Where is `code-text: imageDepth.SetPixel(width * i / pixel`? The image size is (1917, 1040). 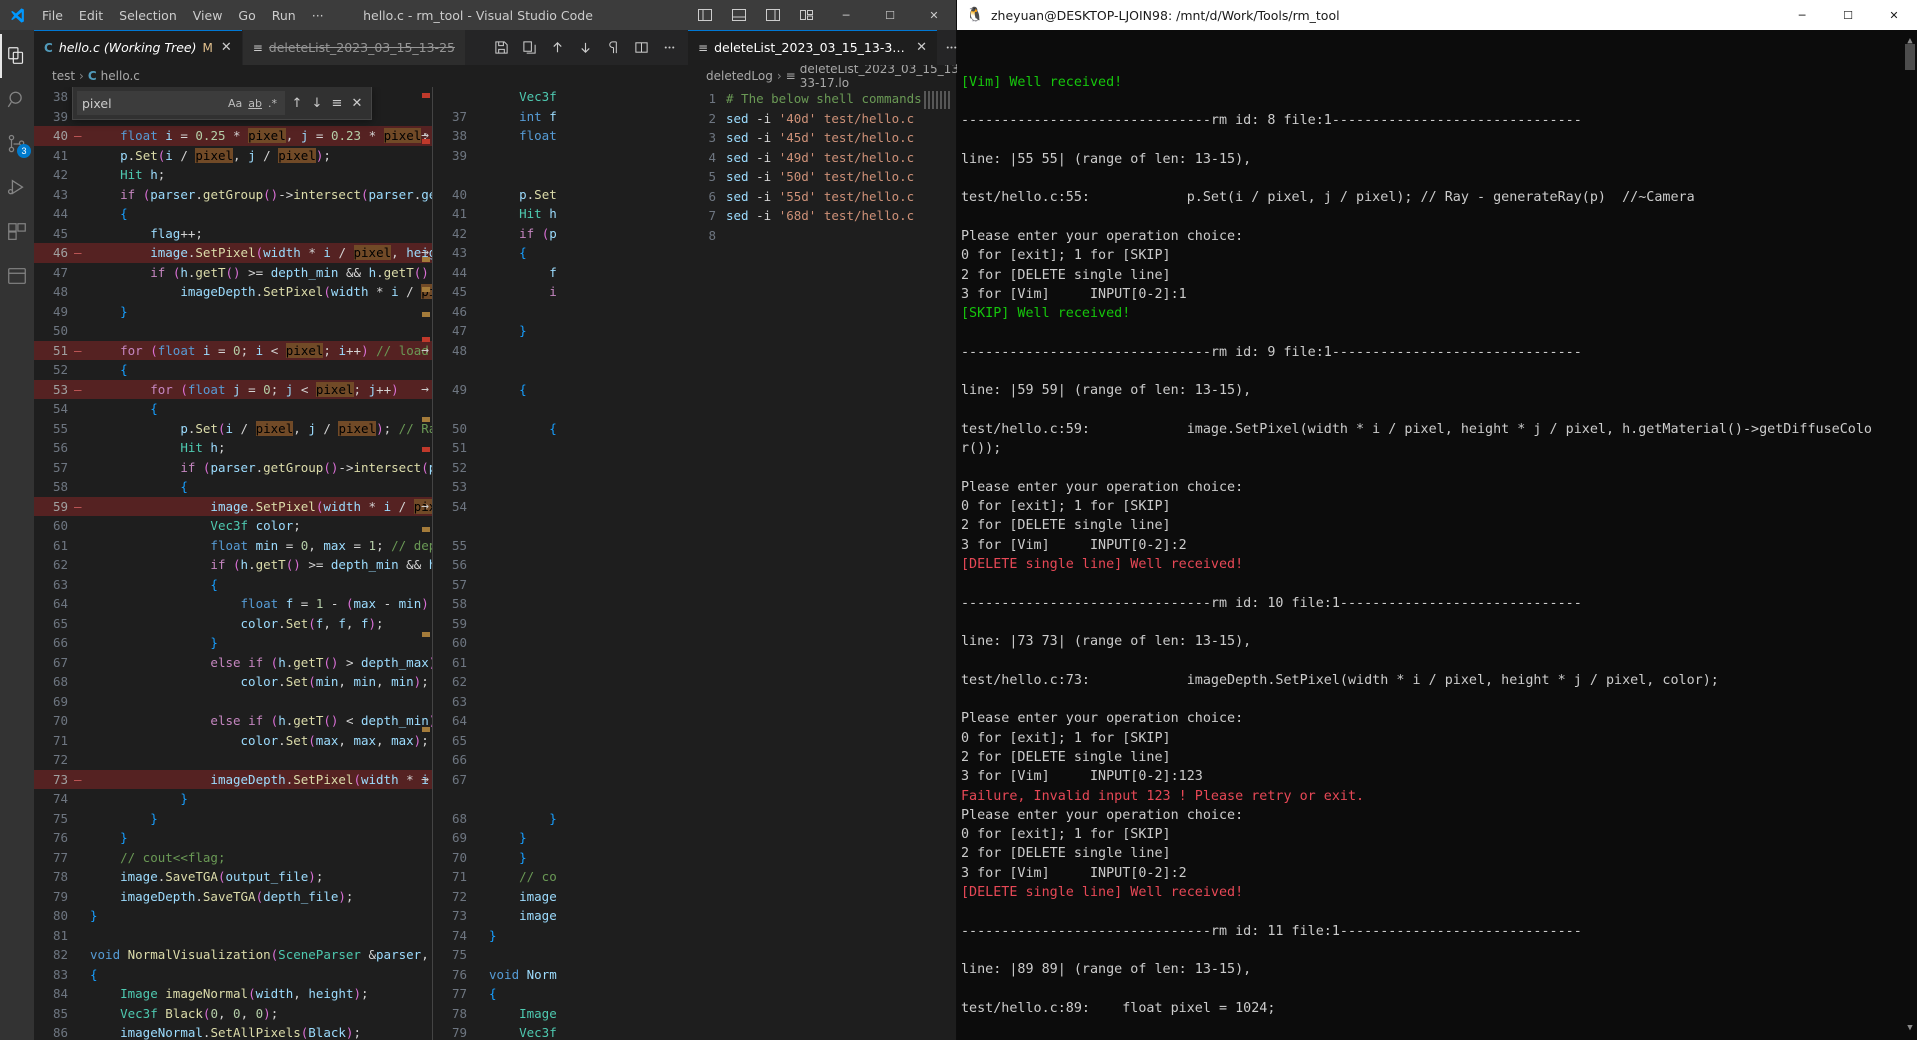 code-text: imageDepth.SetPixel(width * i / pixel is located at coordinates (259, 292).